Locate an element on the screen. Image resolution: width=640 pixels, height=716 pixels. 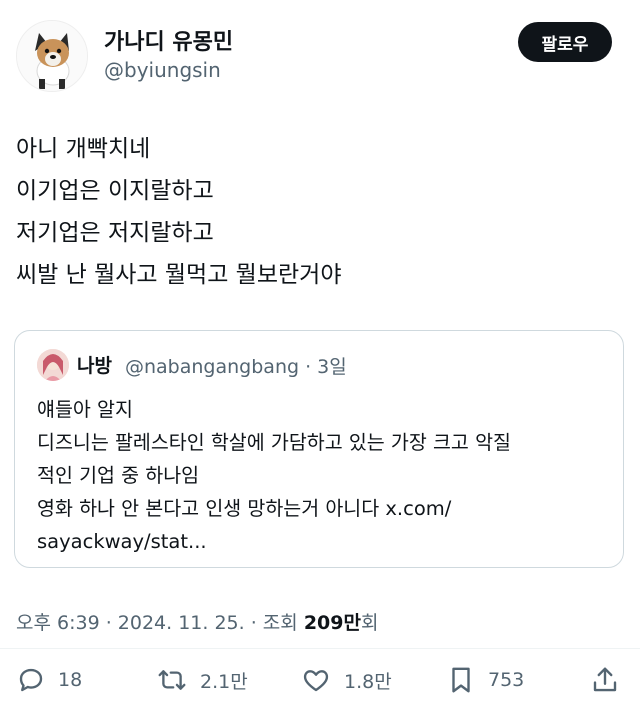
share-icon is located at coordinates (605, 680).